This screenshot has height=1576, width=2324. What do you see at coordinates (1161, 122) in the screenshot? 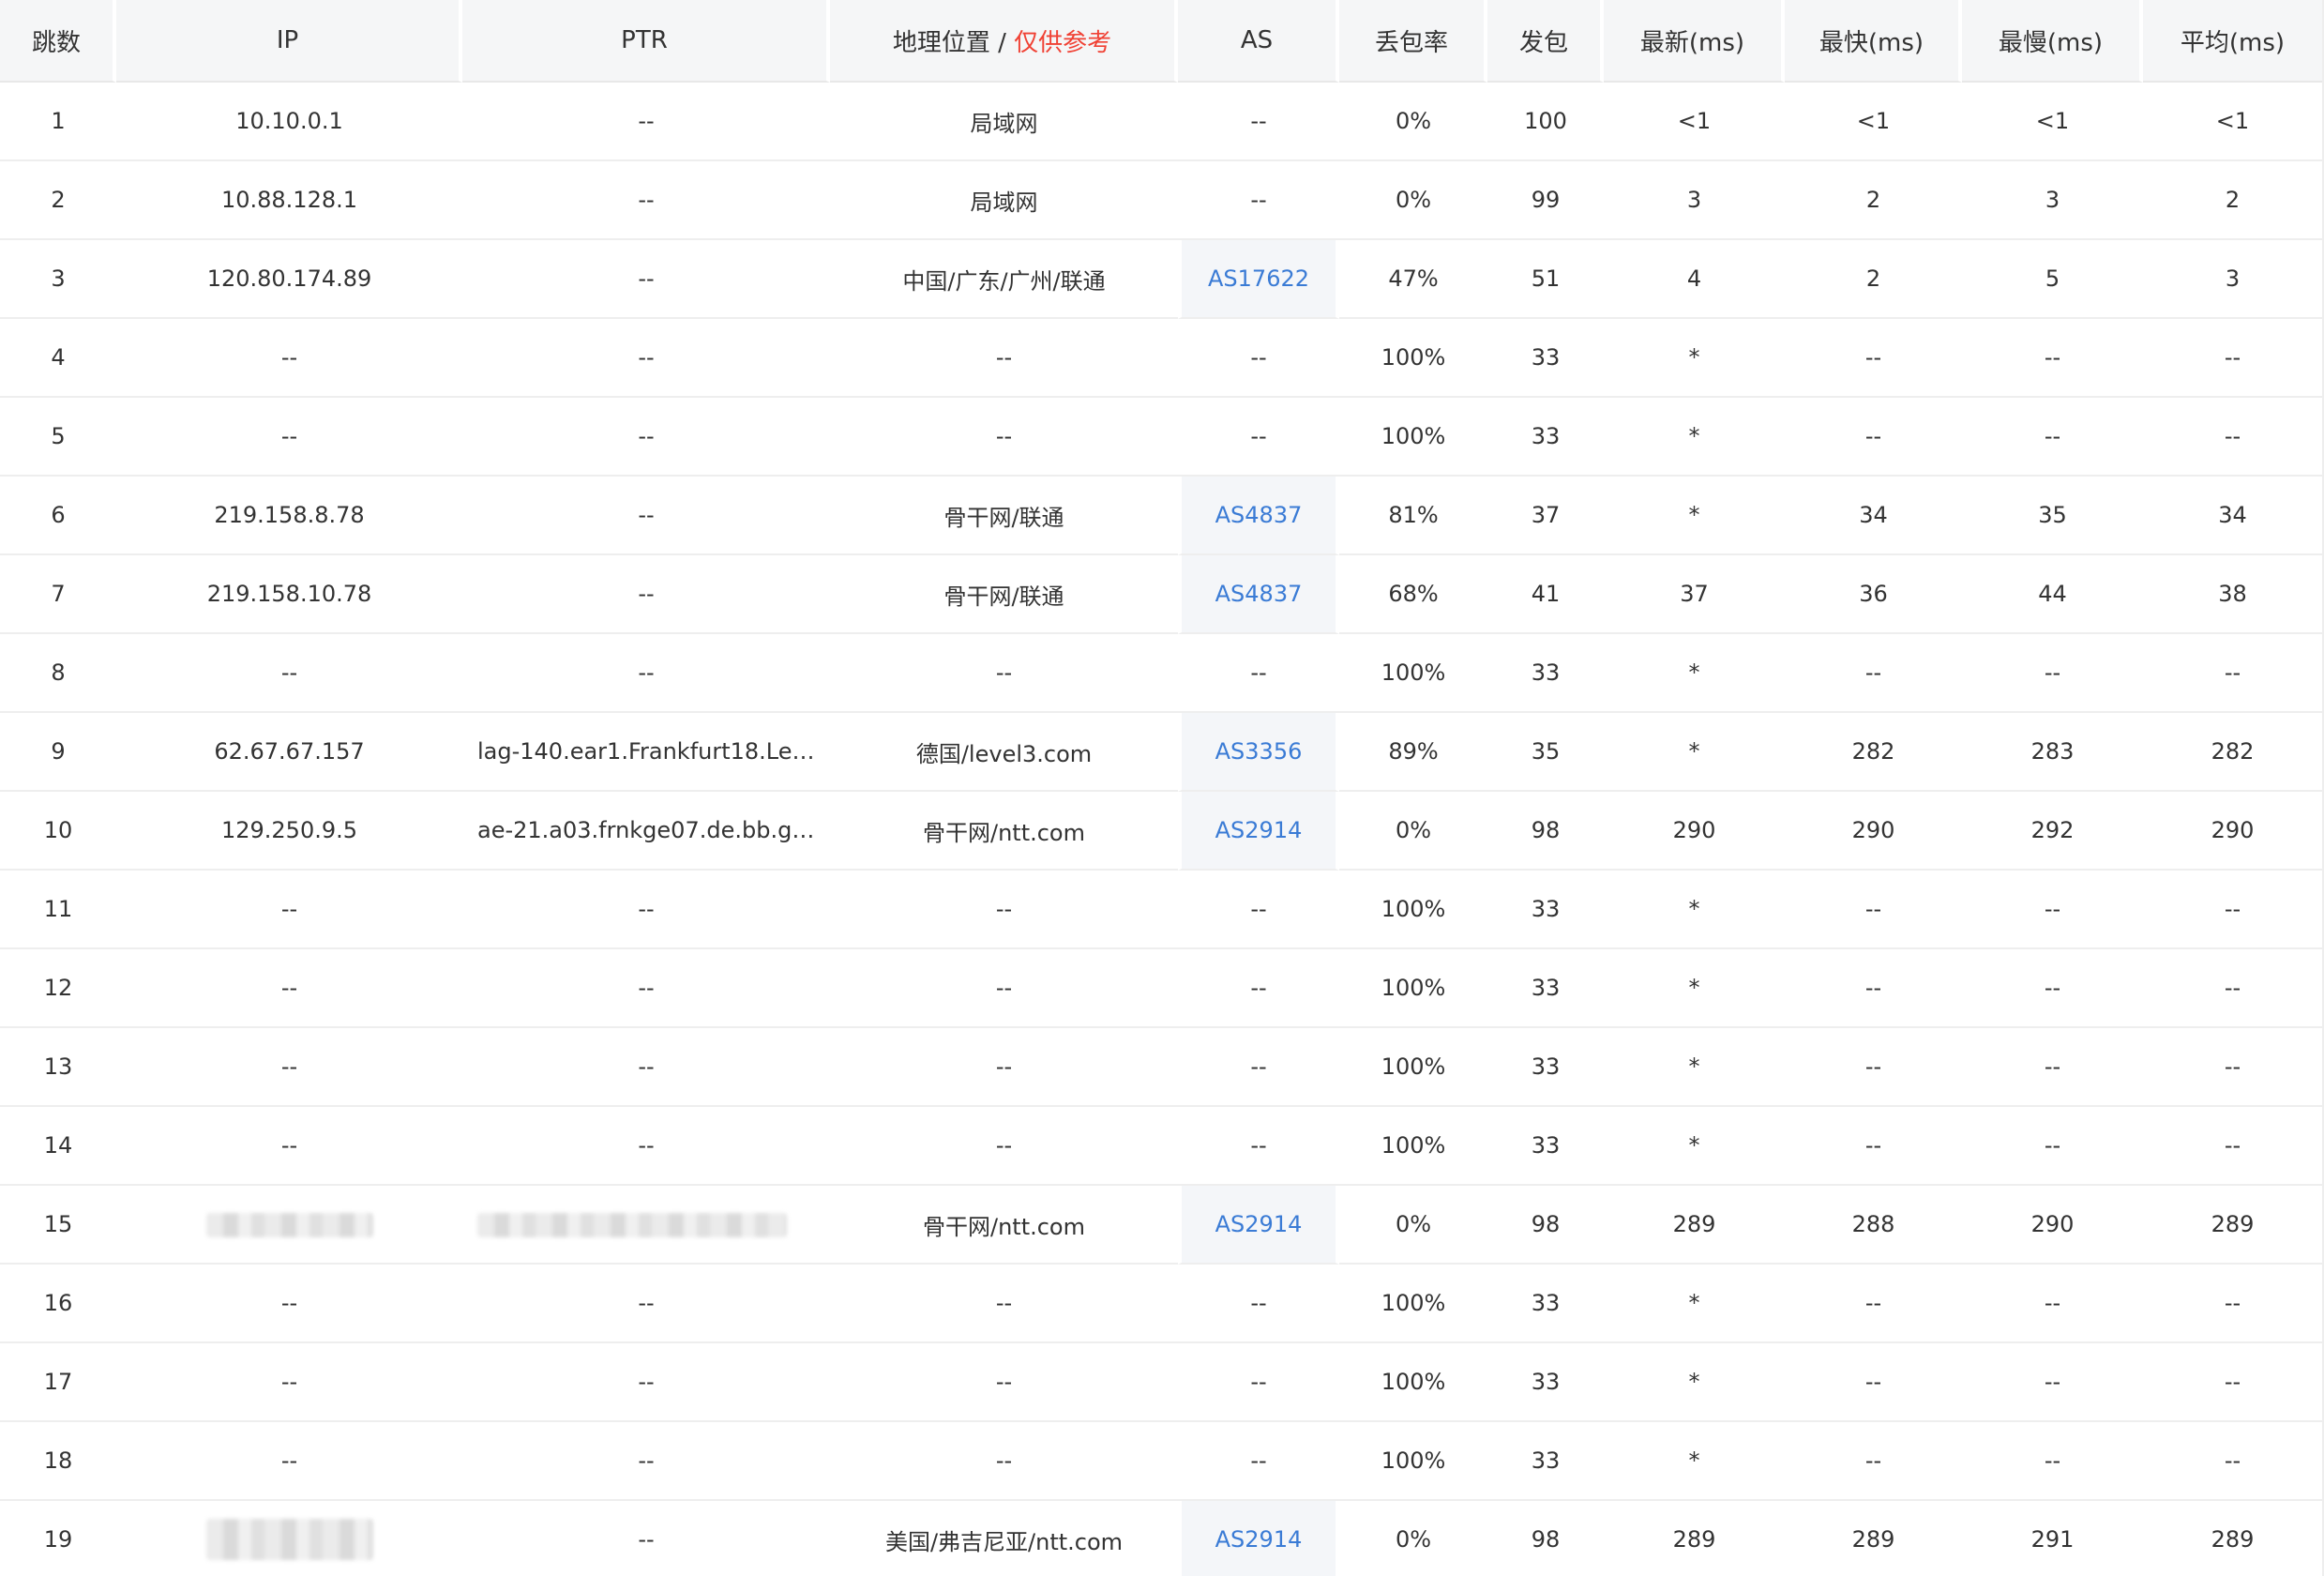
I see `table-row: 1 10.10.0.1 -- 局域网 -- 0% 100 <1 <1 <1 <1` at bounding box center [1161, 122].